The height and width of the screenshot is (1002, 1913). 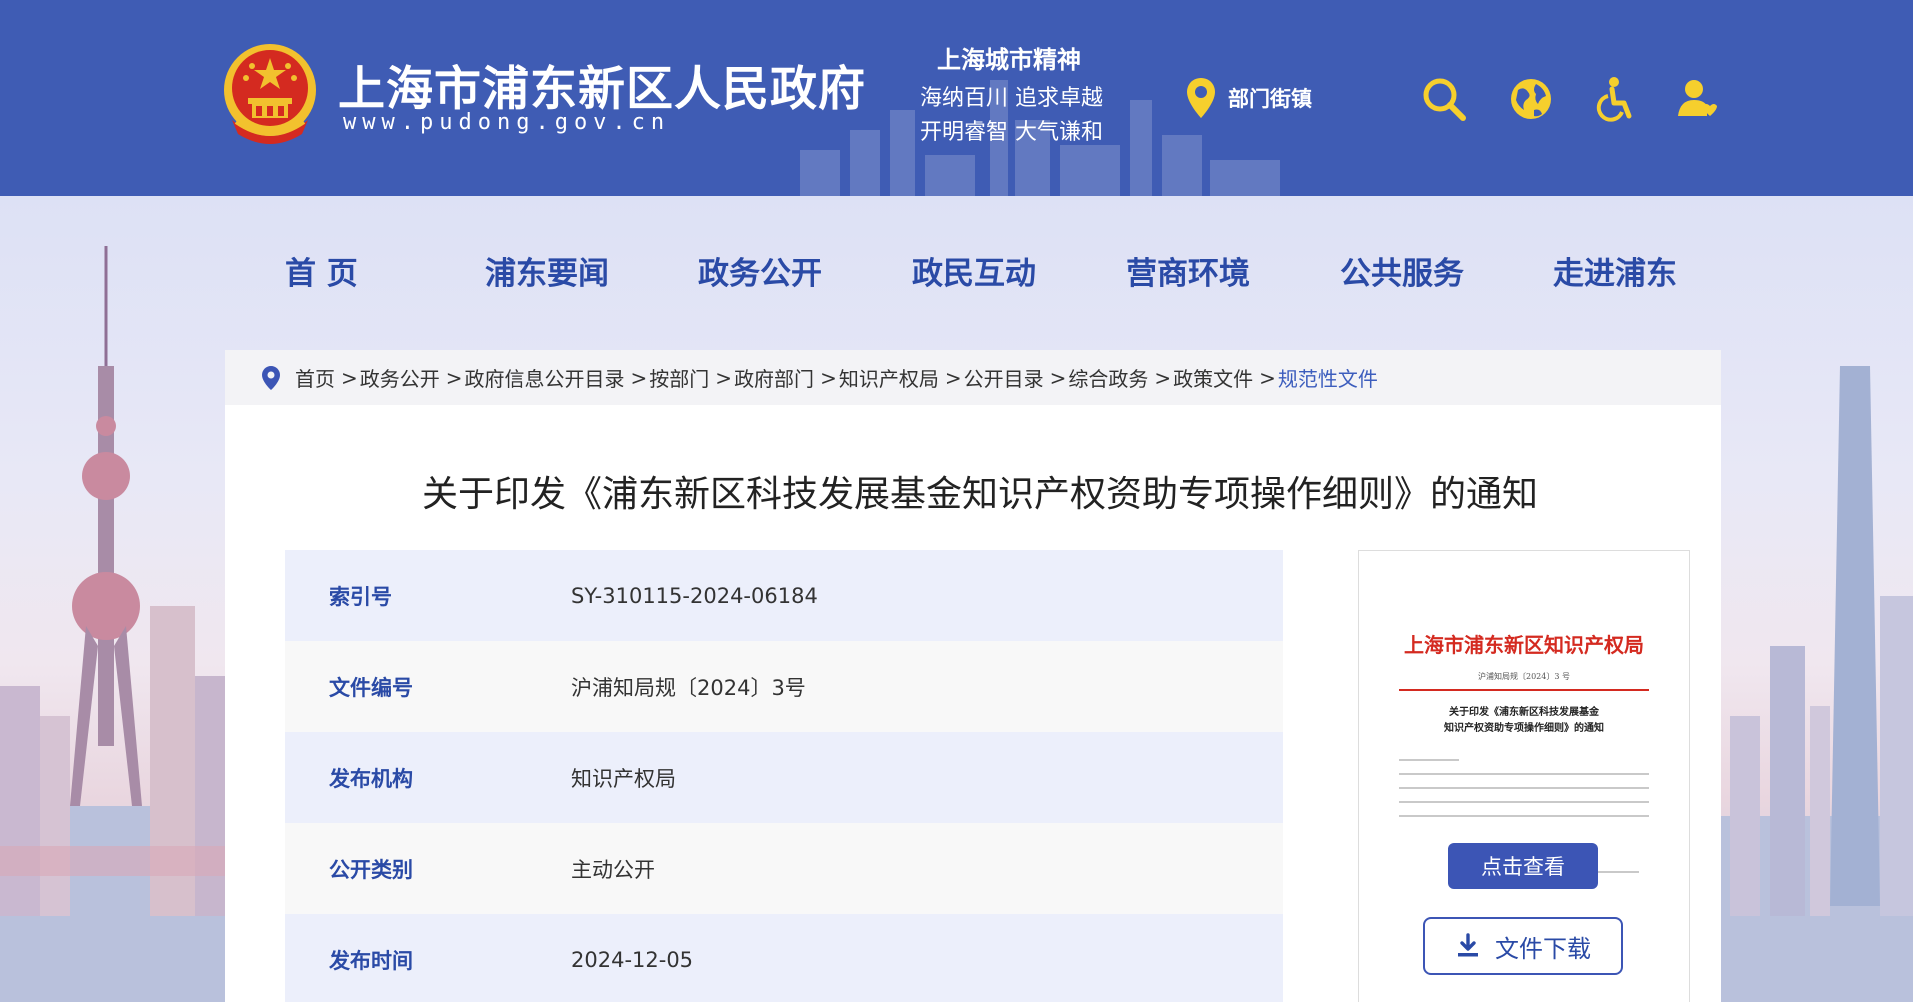 I want to click on document-title: 关于印发《浦东新区科技发展基金知识产权资助专项操作细则》的通知, so click(x=979, y=494).